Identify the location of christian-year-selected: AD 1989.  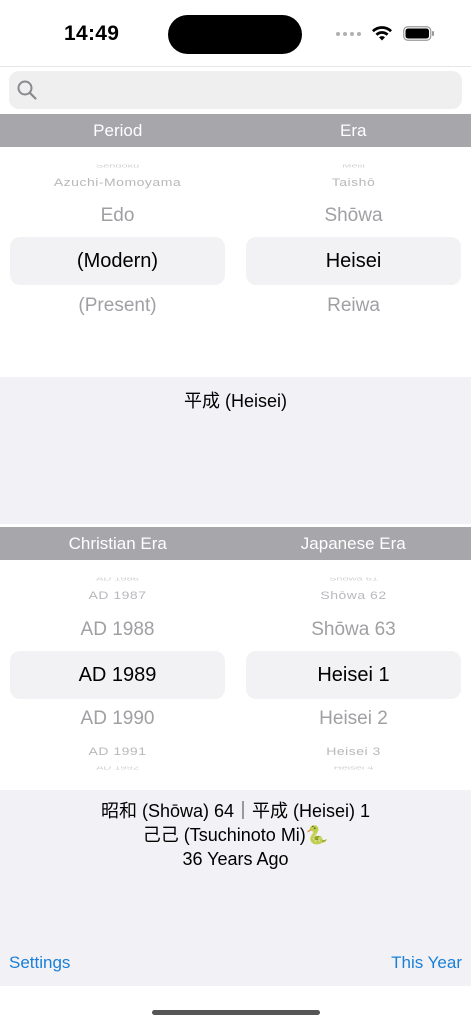
(117, 675).